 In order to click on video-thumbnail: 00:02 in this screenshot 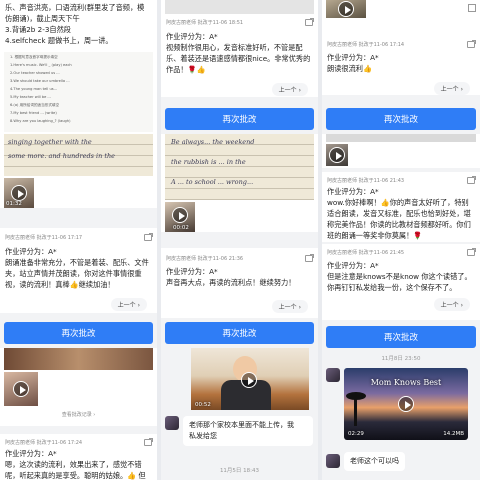, I will do `click(180, 217)`.